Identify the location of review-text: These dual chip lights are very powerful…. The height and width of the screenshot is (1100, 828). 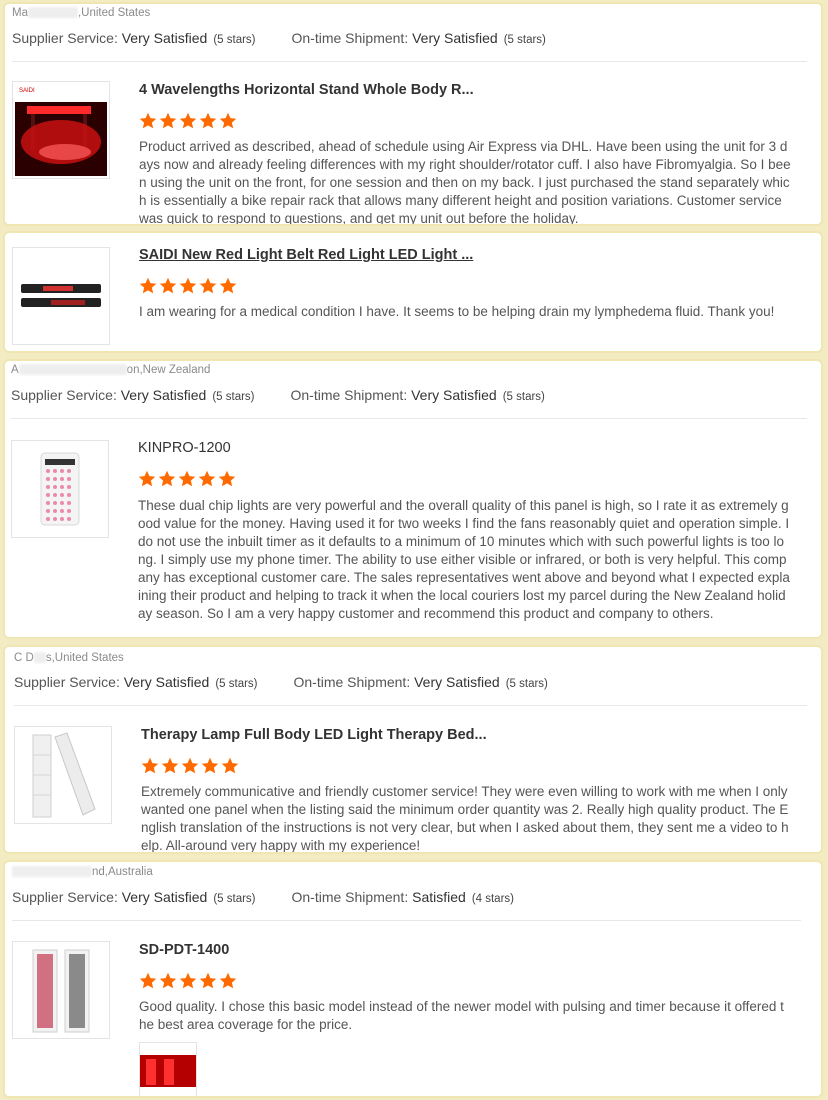
(464, 559).